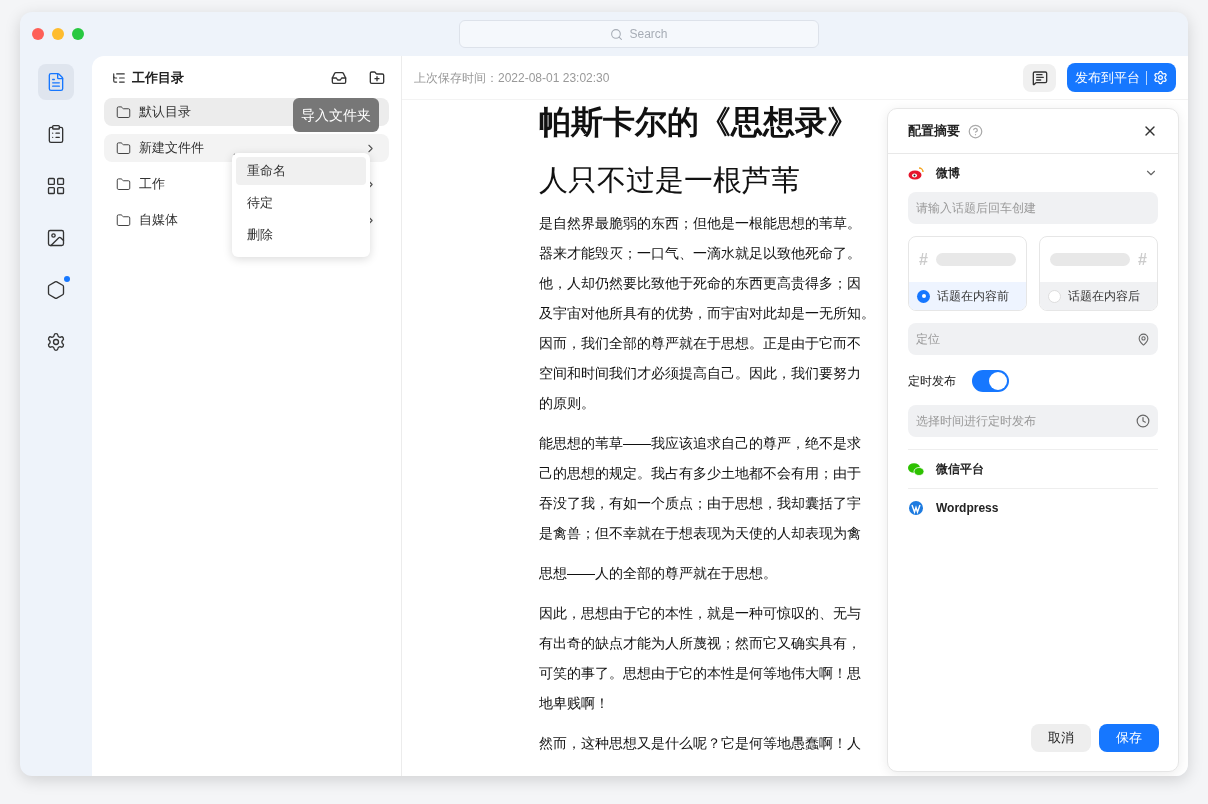 The image size is (1208, 804). Describe the element at coordinates (700, 223) in the screenshot. I see `paragraph-line: 是自然界最脆弱的东西；但他是一根能思想的苇草。` at that location.